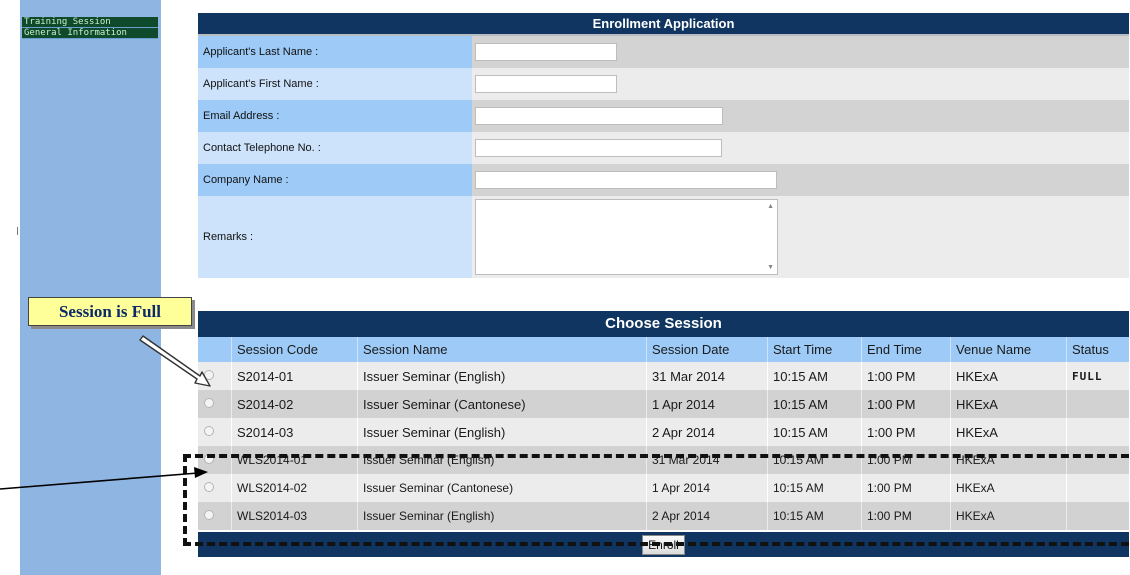 The image size is (1130, 575). What do you see at coordinates (110, 311) in the screenshot?
I see `session-full-callout: Session is Full` at bounding box center [110, 311].